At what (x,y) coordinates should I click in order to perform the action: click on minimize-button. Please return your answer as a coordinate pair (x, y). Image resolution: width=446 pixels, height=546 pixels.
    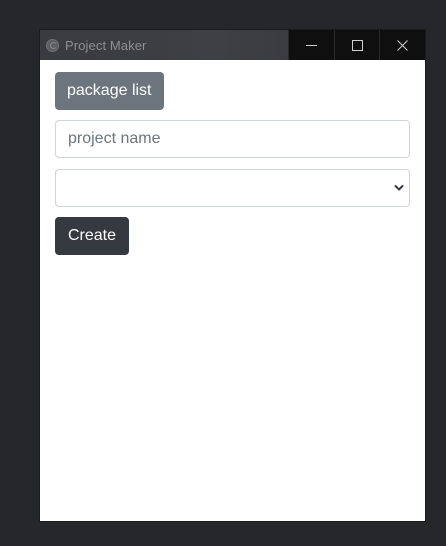
    Looking at the image, I should click on (311, 45).